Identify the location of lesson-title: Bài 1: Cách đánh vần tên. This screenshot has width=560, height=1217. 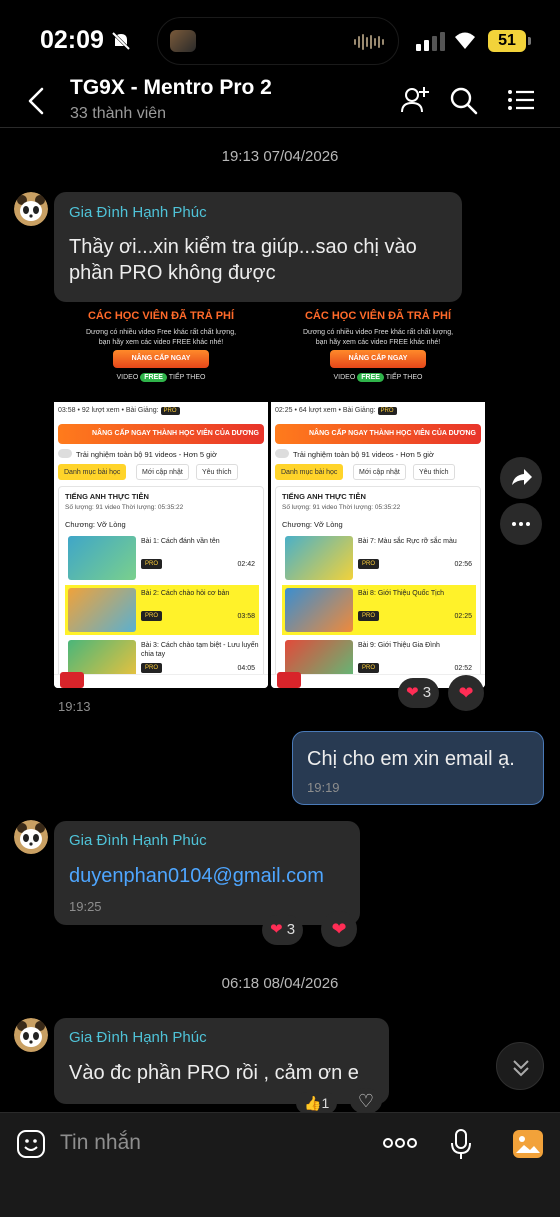
(180, 541).